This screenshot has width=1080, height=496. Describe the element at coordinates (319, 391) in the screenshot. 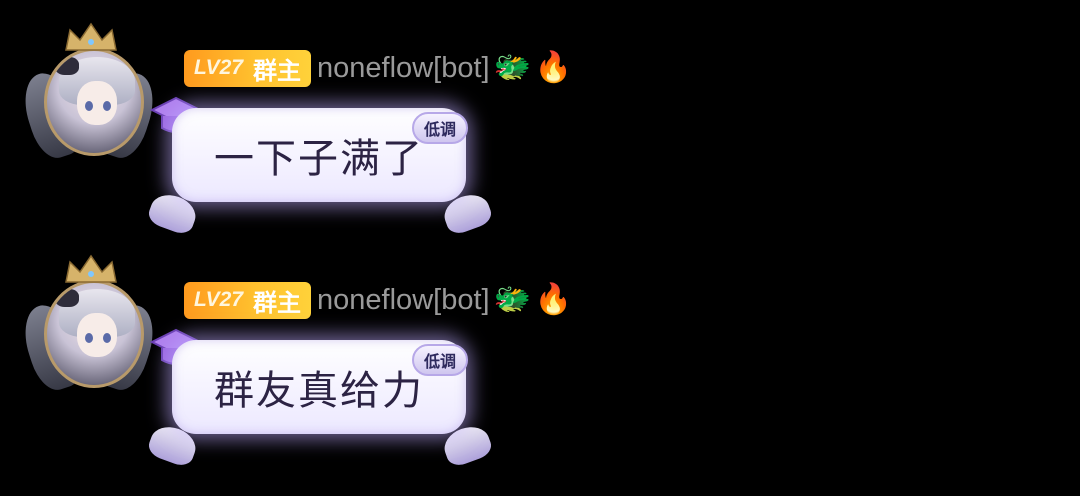

I see `message-text: 群友真给力` at that location.